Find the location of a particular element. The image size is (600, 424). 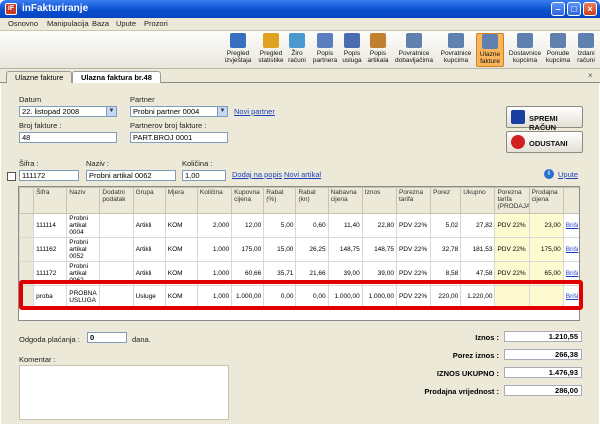

cell-rabat-kn: 26,25 is located at coordinates (312, 249).